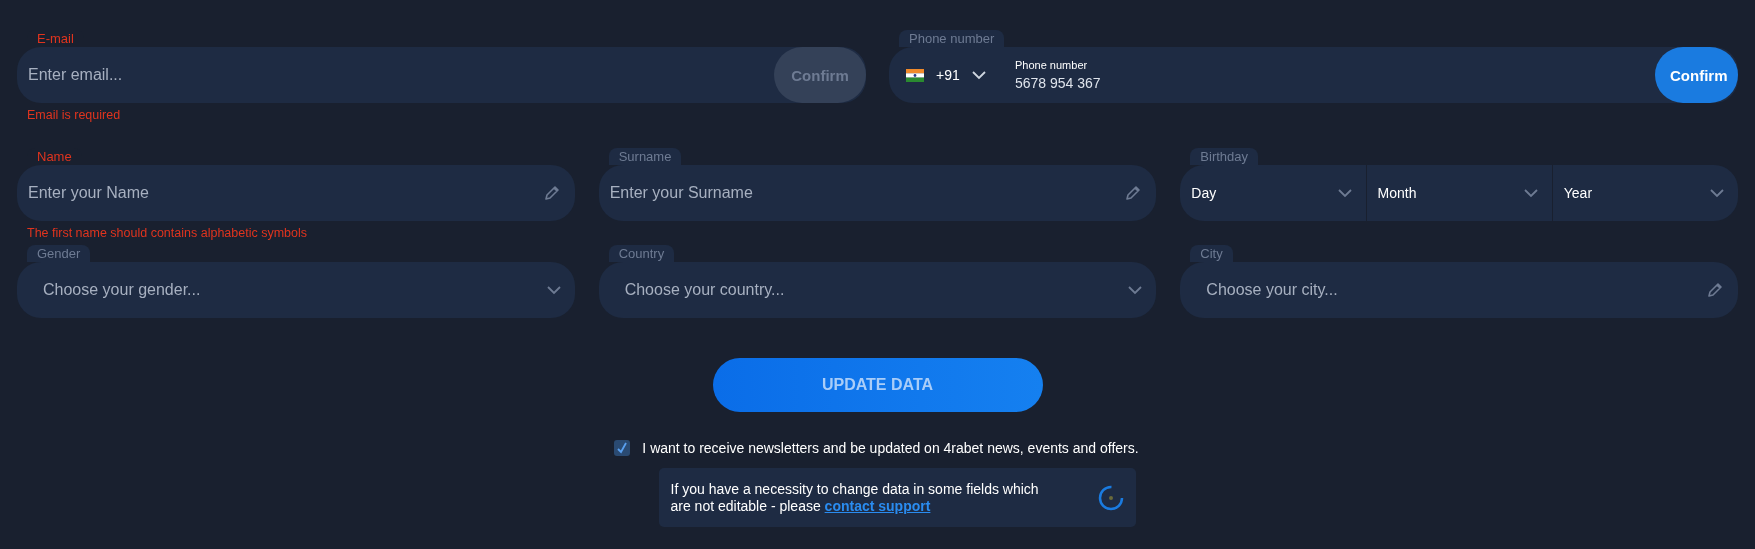 This screenshot has width=1755, height=549. Describe the element at coordinates (1459, 193) in the screenshot. I see `date-dropdown: Month` at that location.